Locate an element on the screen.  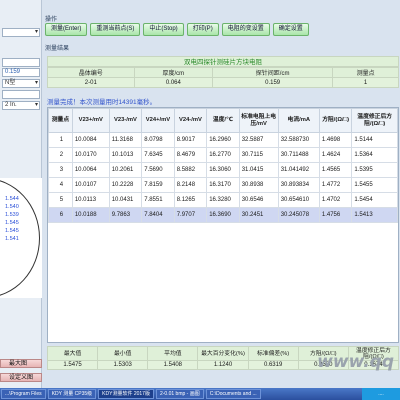
table-cell: 16.2960 is located at coordinates (223, 140).